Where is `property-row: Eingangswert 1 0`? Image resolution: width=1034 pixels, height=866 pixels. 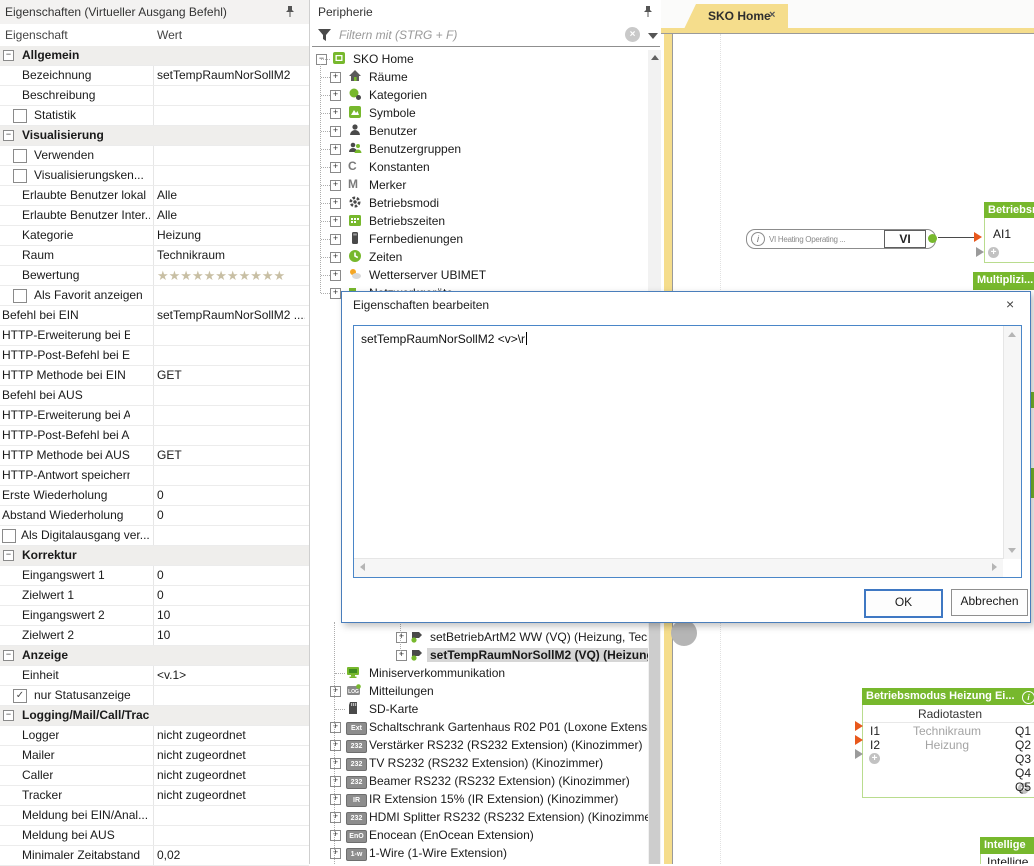
property-row: Eingangswert 1 0 is located at coordinates (154, 576).